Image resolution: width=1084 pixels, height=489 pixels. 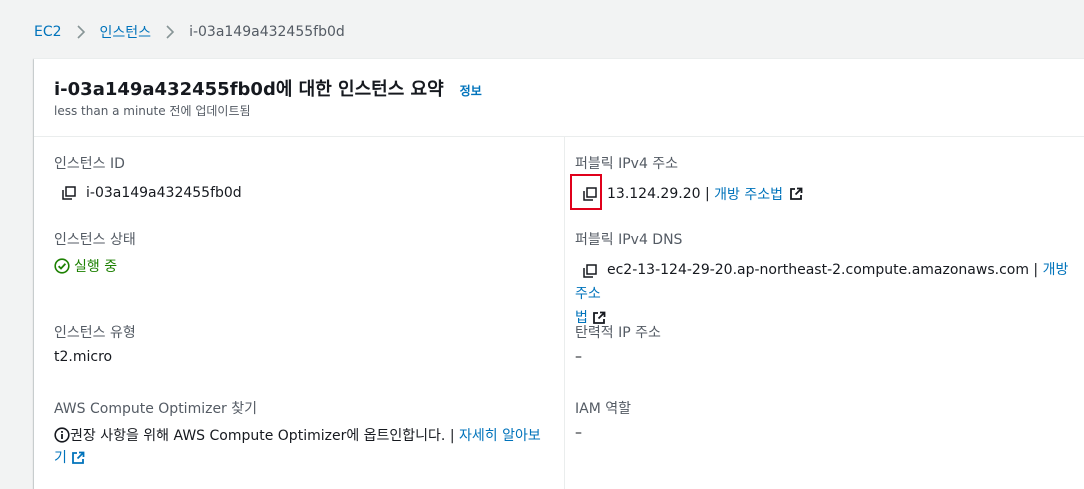 I want to click on field-label: 퍼블릭 IPv4 주소, so click(x=627, y=164).